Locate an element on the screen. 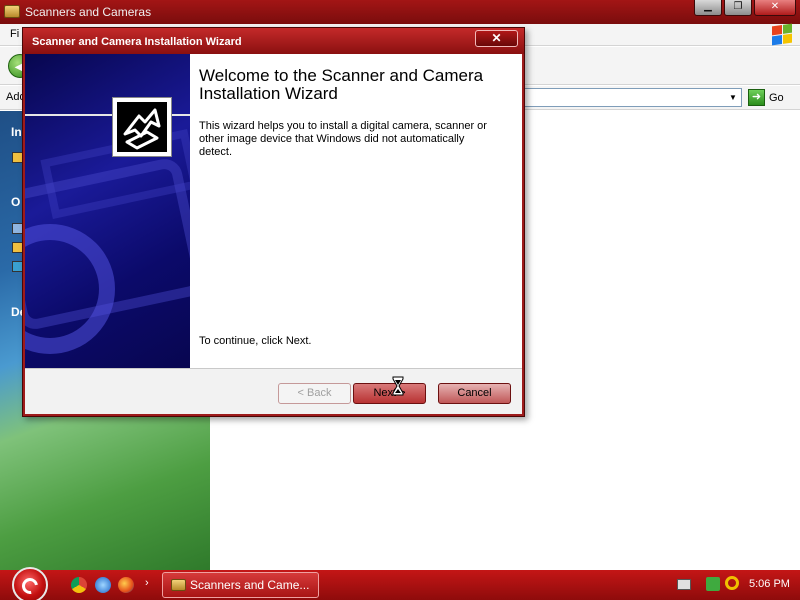 The width and height of the screenshot is (800, 600). wizard-close-button: ✕ is located at coordinates (496, 38).